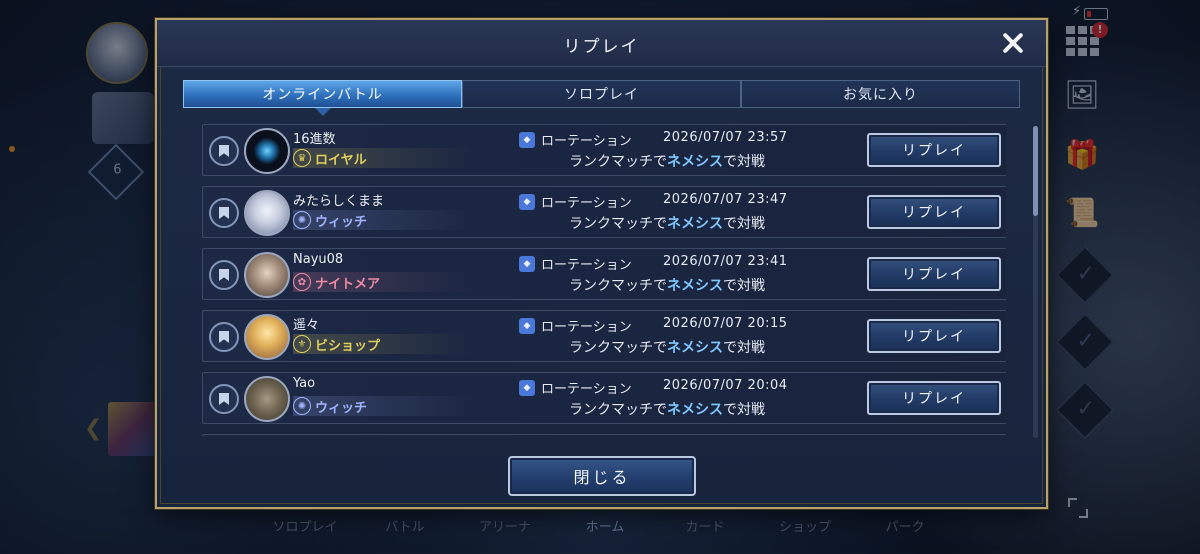  I want to click on opponent-name: みたらしくまま, so click(339, 201).